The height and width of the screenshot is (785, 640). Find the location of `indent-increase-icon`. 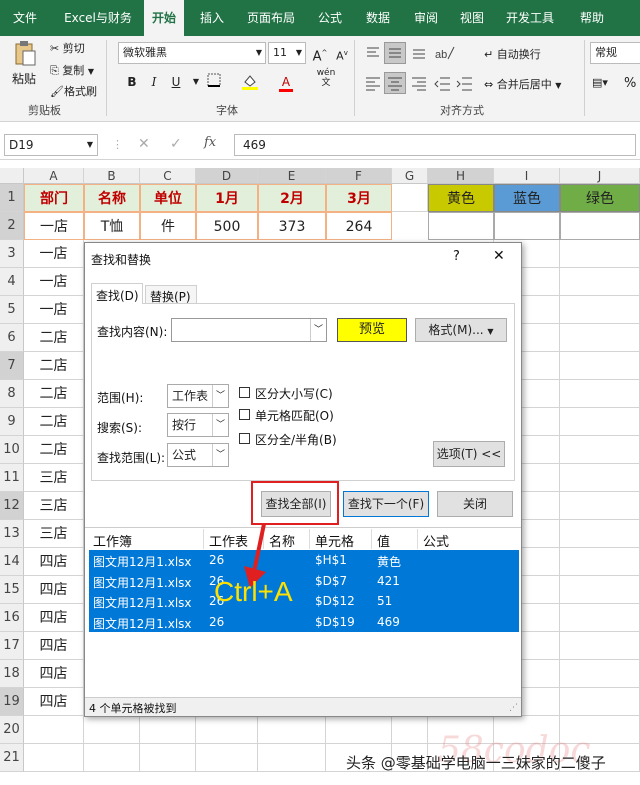

indent-increase-icon is located at coordinates (465, 84).